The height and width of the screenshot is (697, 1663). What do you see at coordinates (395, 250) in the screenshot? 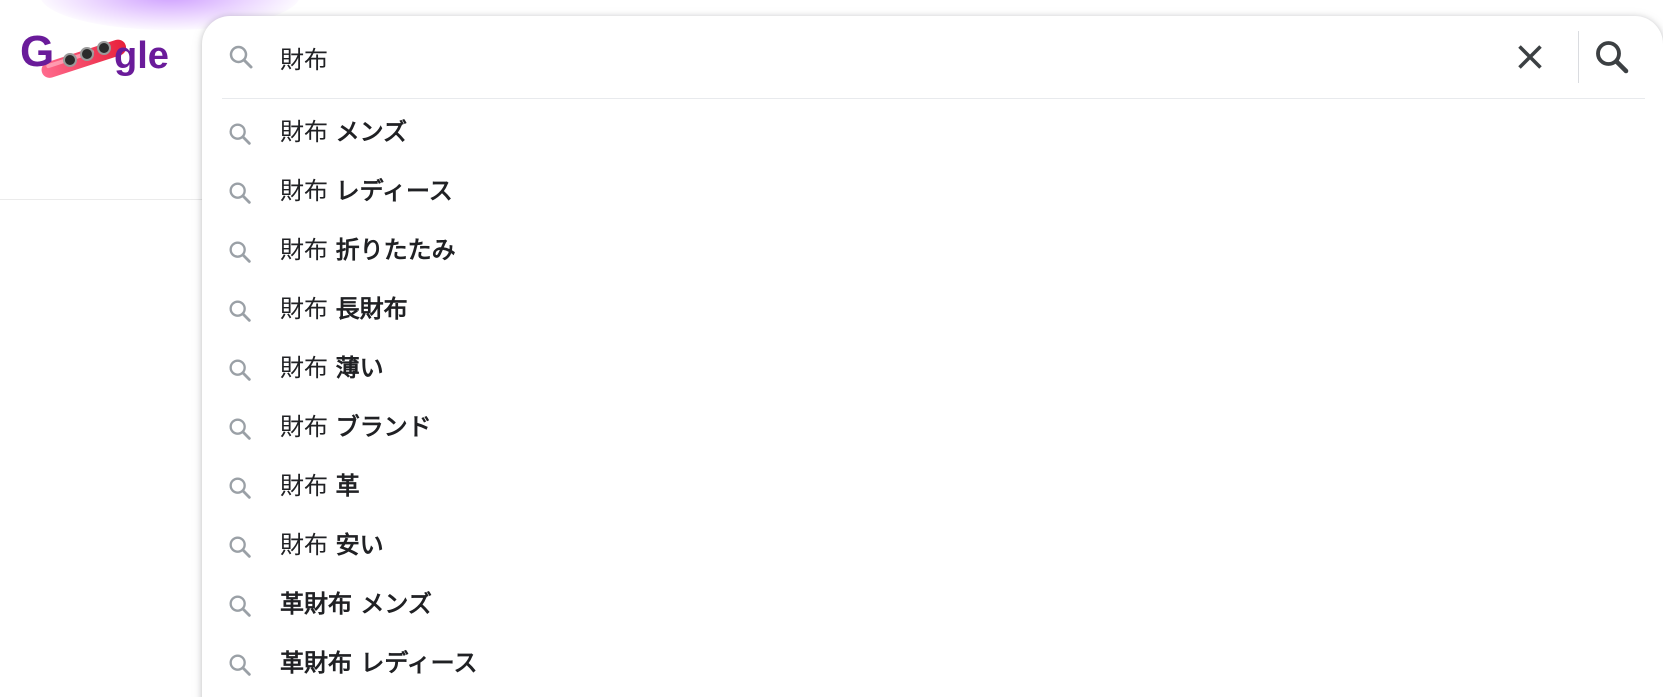
I see `suggestion-completion: 折りたたみ` at bounding box center [395, 250].